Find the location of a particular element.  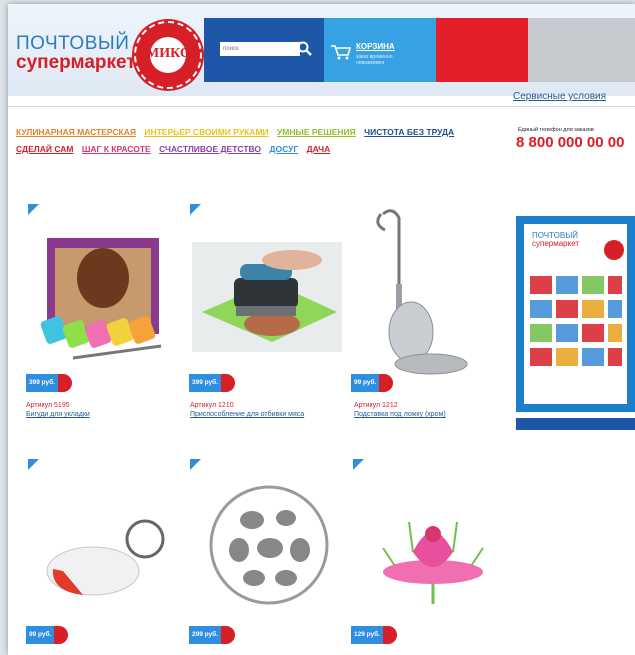

nav-smart: УМНЫЕ РЕШЕНИЯ is located at coordinates (316, 132).